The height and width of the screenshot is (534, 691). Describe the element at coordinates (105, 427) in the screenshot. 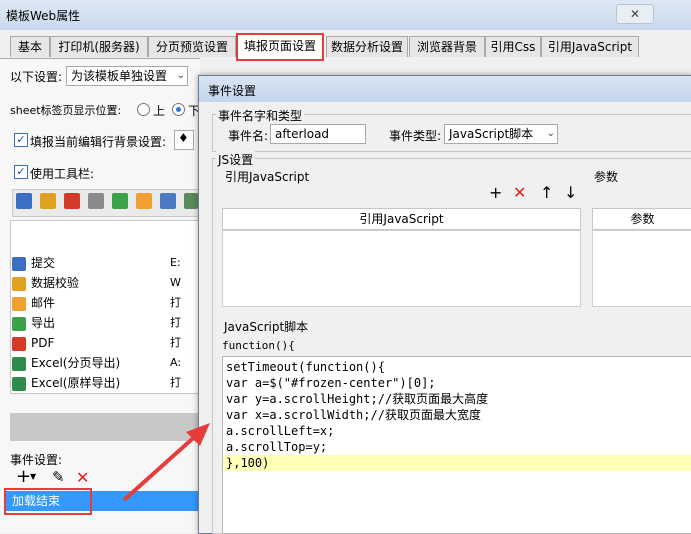

I see `list-footer-band` at that location.